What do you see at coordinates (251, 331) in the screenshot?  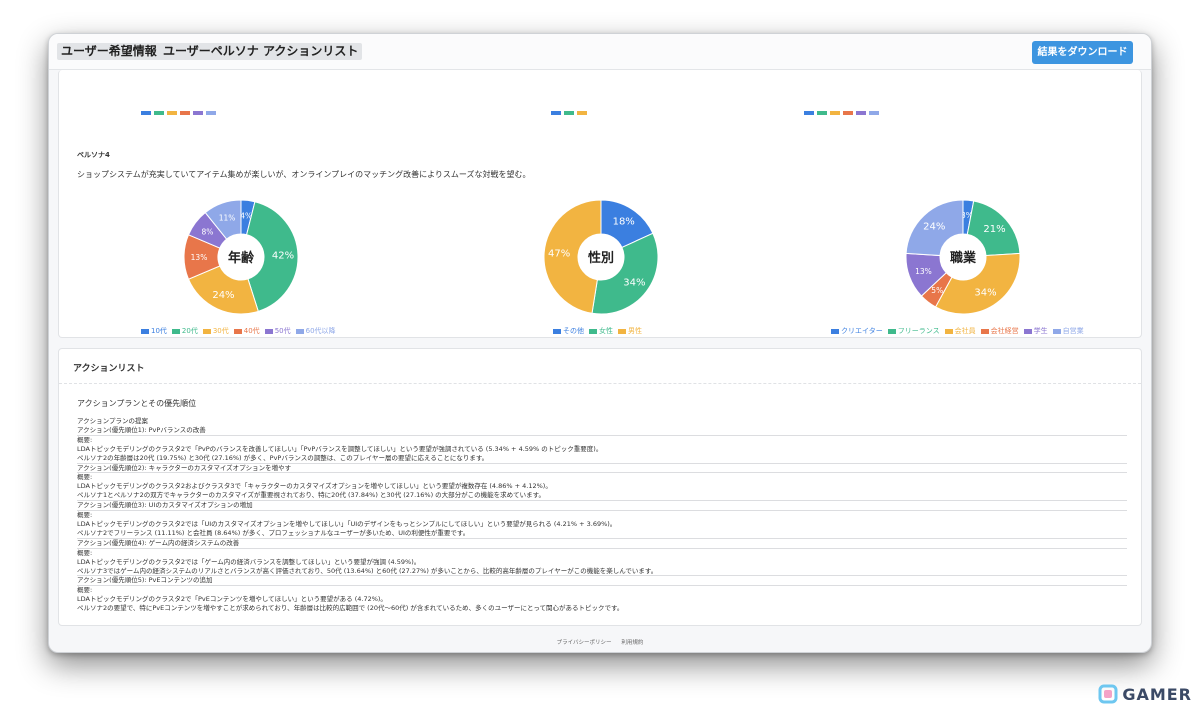 I see `legend-label: 40代` at bounding box center [251, 331].